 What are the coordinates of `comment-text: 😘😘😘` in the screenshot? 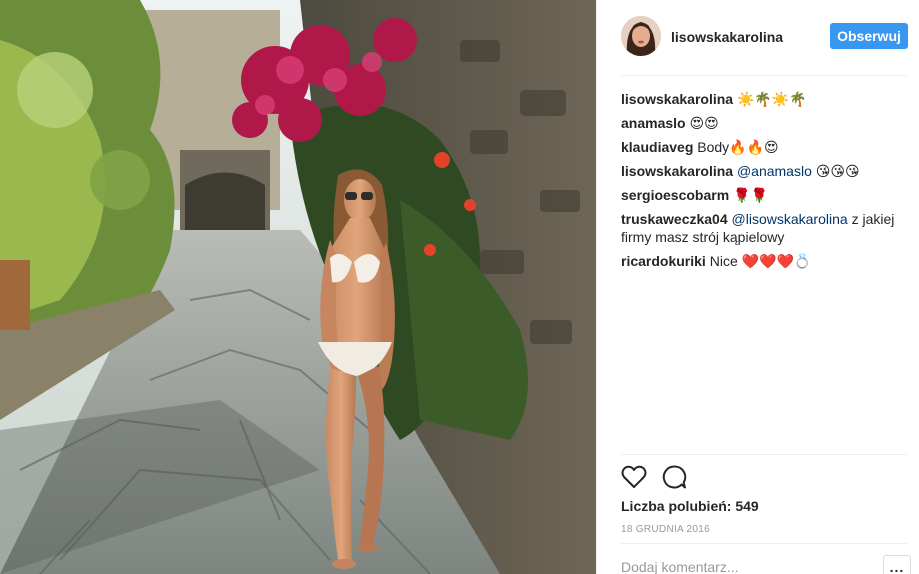 It's located at (837, 171).